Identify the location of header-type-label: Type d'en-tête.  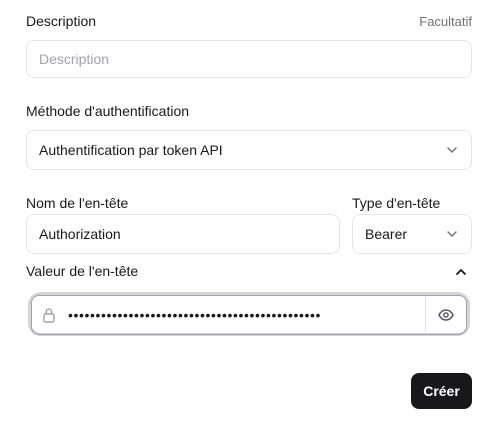
(396, 203).